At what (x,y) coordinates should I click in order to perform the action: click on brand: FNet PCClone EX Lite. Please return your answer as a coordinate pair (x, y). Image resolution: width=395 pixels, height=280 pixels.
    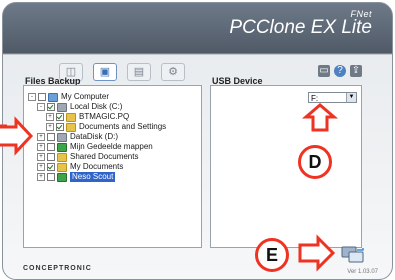
    Looking at the image, I should click on (300, 24).